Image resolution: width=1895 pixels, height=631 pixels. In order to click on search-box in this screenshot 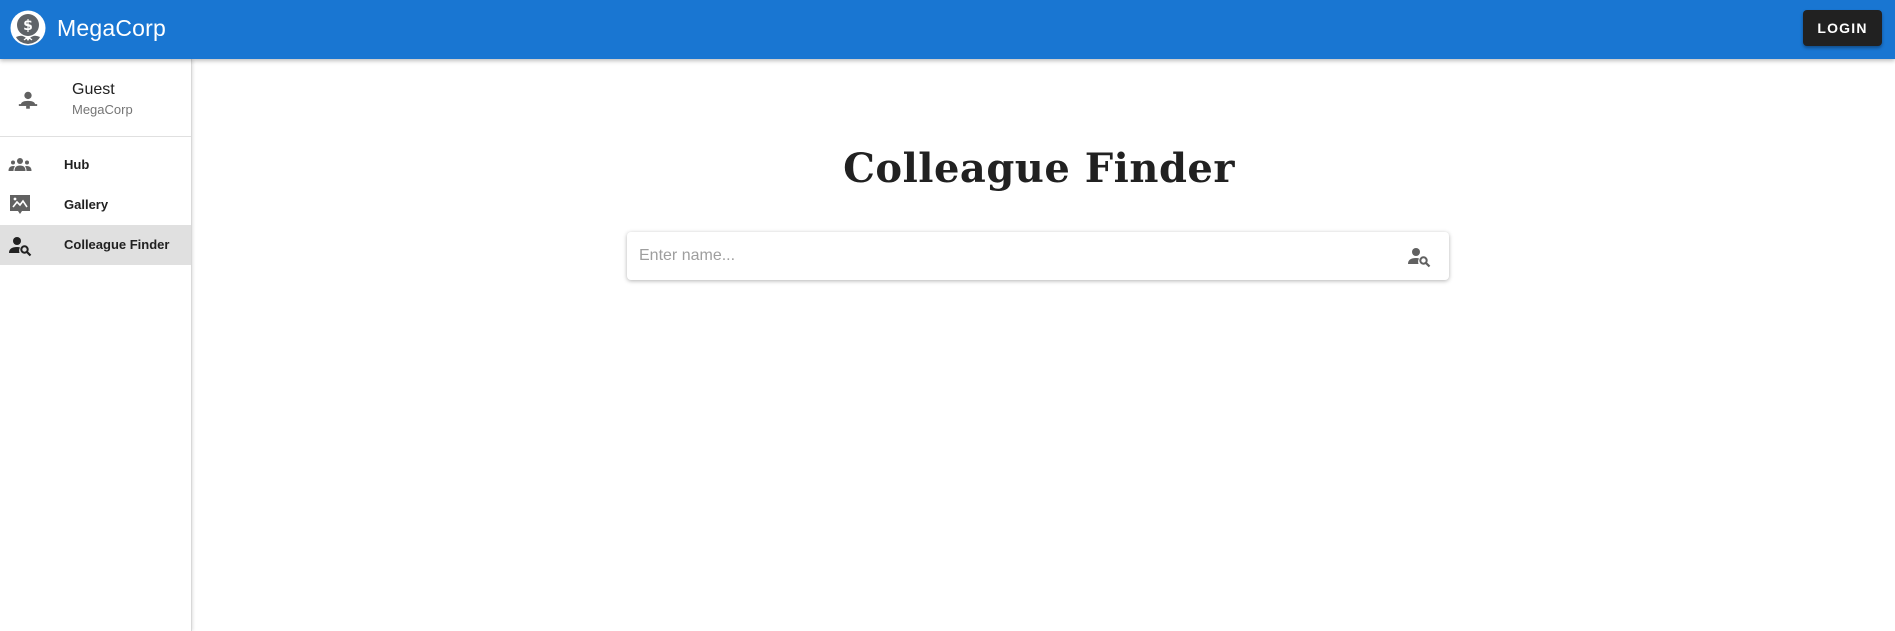, I will do `click(1038, 256)`.